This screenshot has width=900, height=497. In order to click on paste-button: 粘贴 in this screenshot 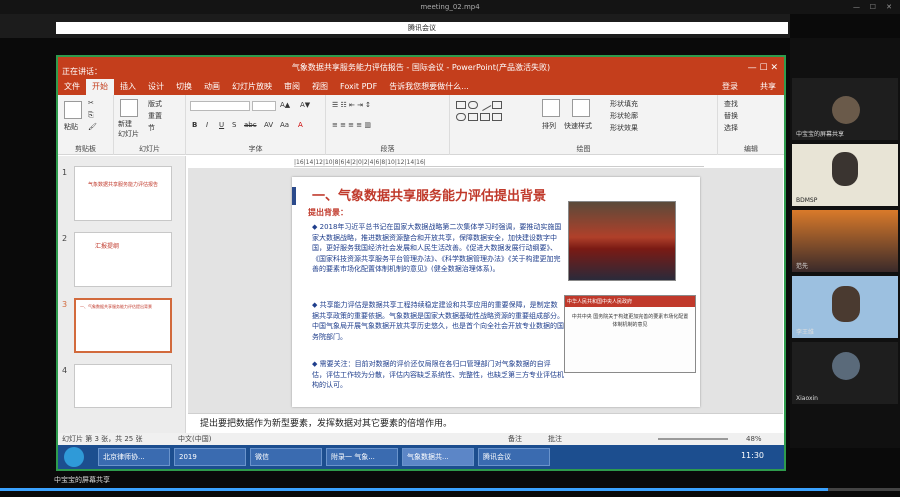, I will do `click(71, 127)`.